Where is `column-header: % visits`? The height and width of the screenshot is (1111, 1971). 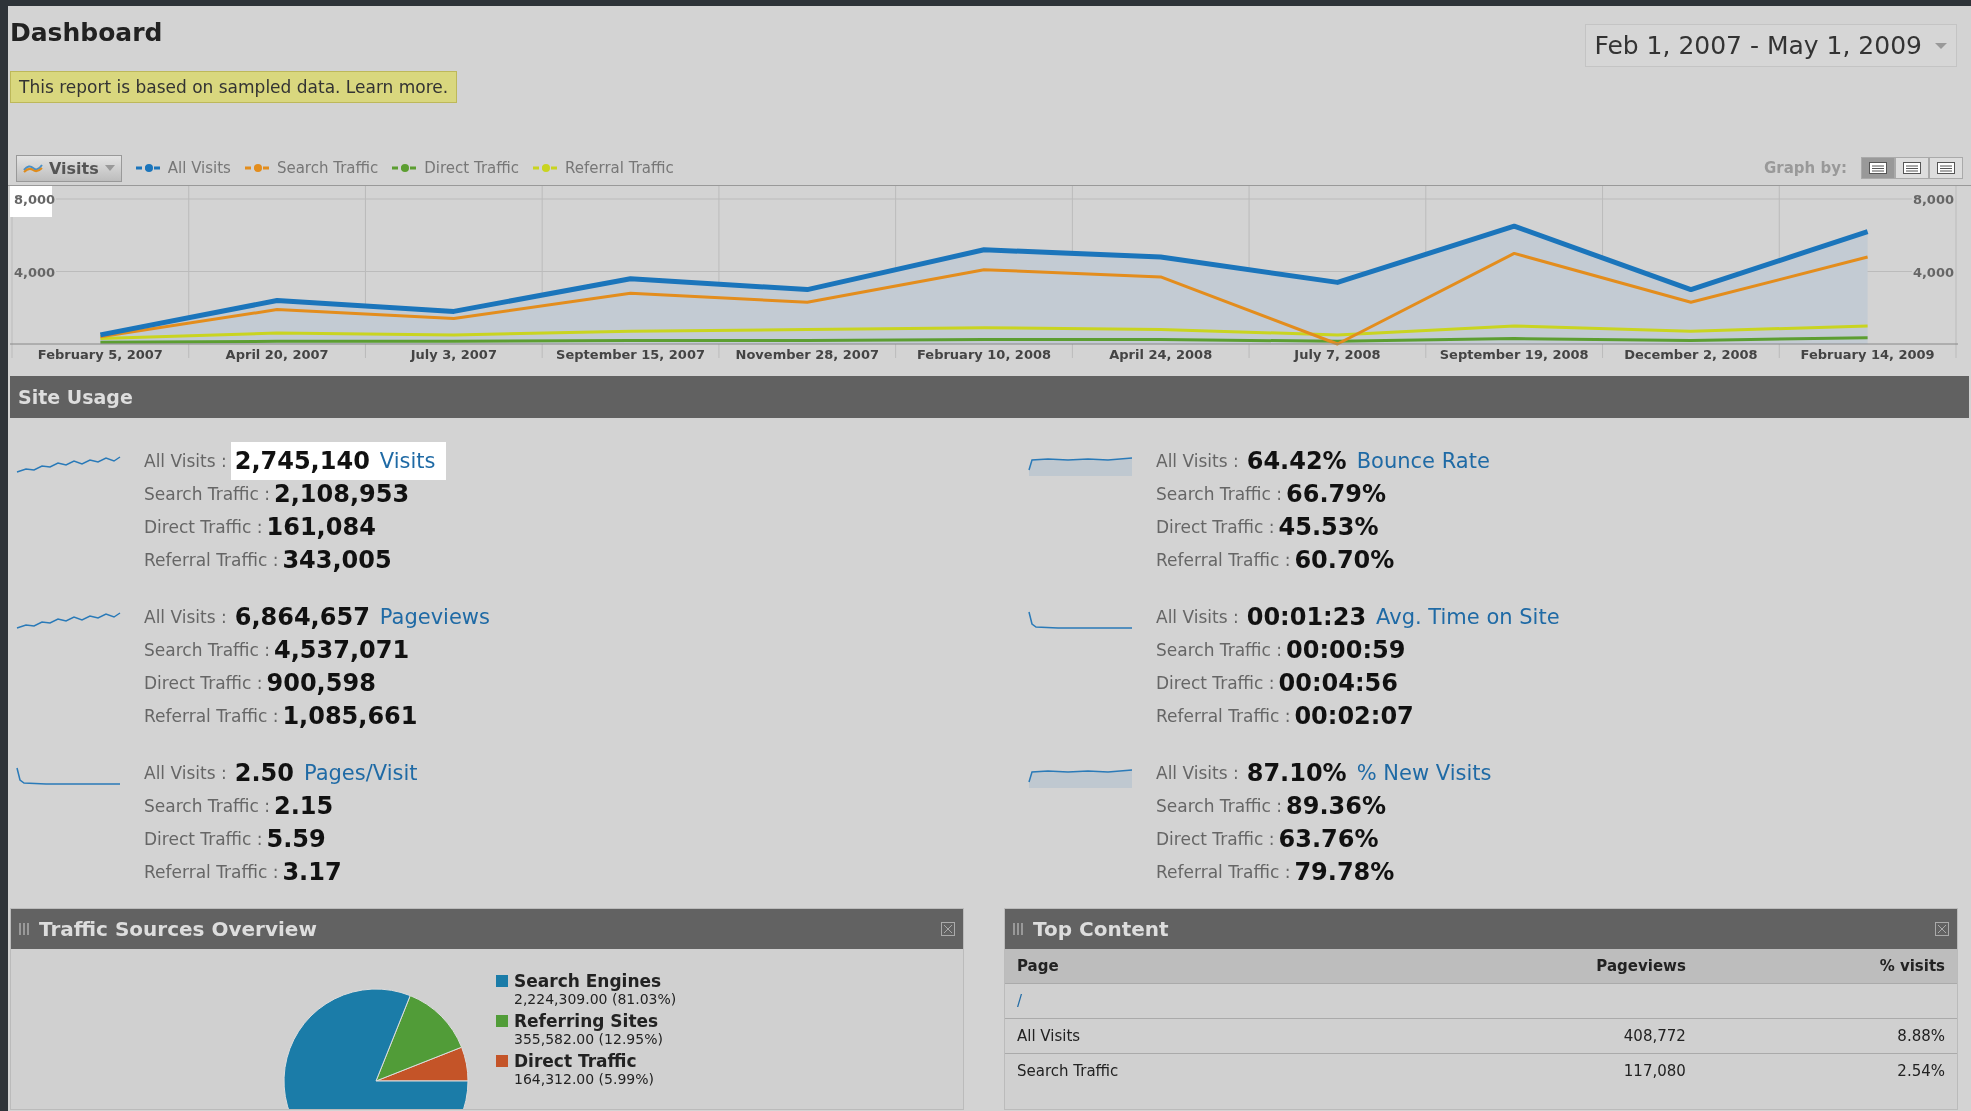 column-header: % visits is located at coordinates (1827, 966).